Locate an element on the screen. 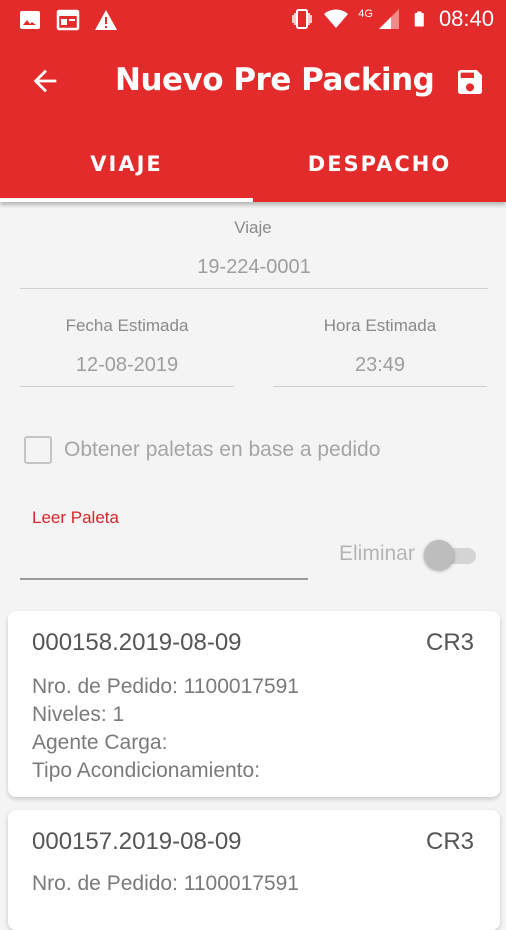  system-icons: 4G 08:40 is located at coordinates (392, 19).